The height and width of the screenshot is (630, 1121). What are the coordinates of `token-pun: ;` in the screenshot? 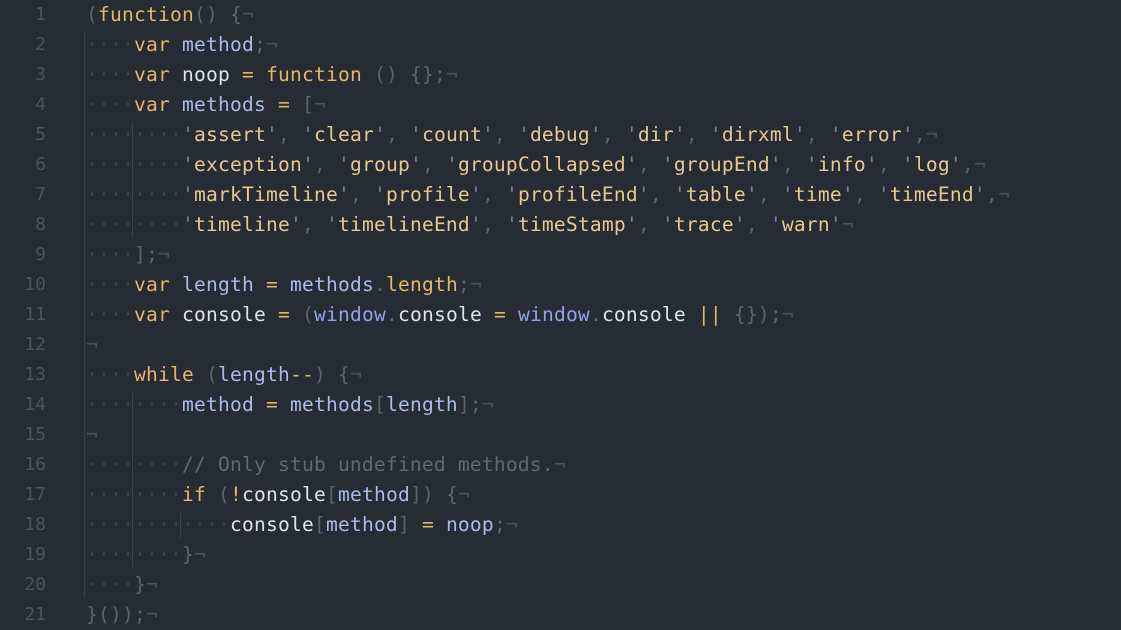 It's located at (259, 44).